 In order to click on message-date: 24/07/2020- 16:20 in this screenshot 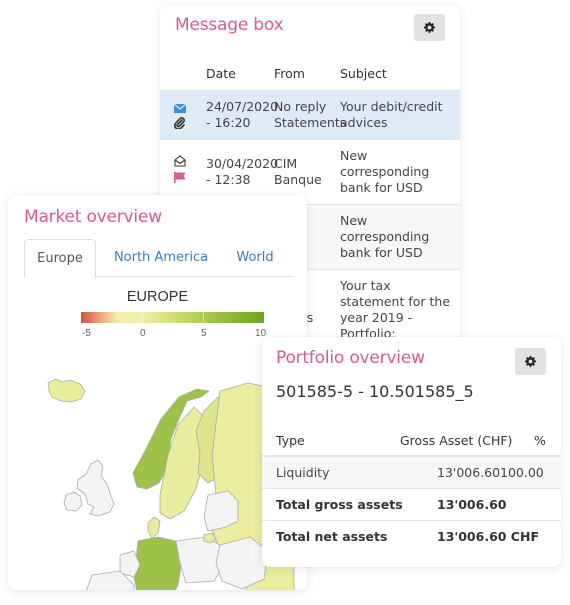, I will do `click(242, 114)`.